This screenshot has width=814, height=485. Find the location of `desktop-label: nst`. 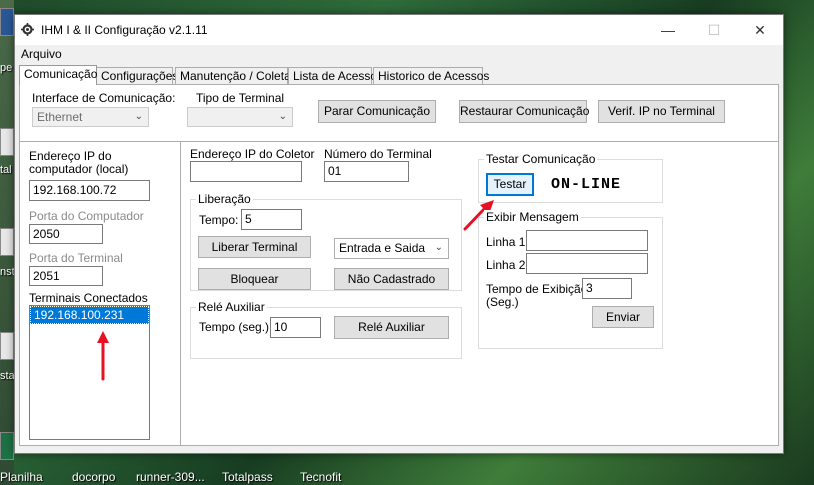

desktop-label: nst is located at coordinates (7, 272).